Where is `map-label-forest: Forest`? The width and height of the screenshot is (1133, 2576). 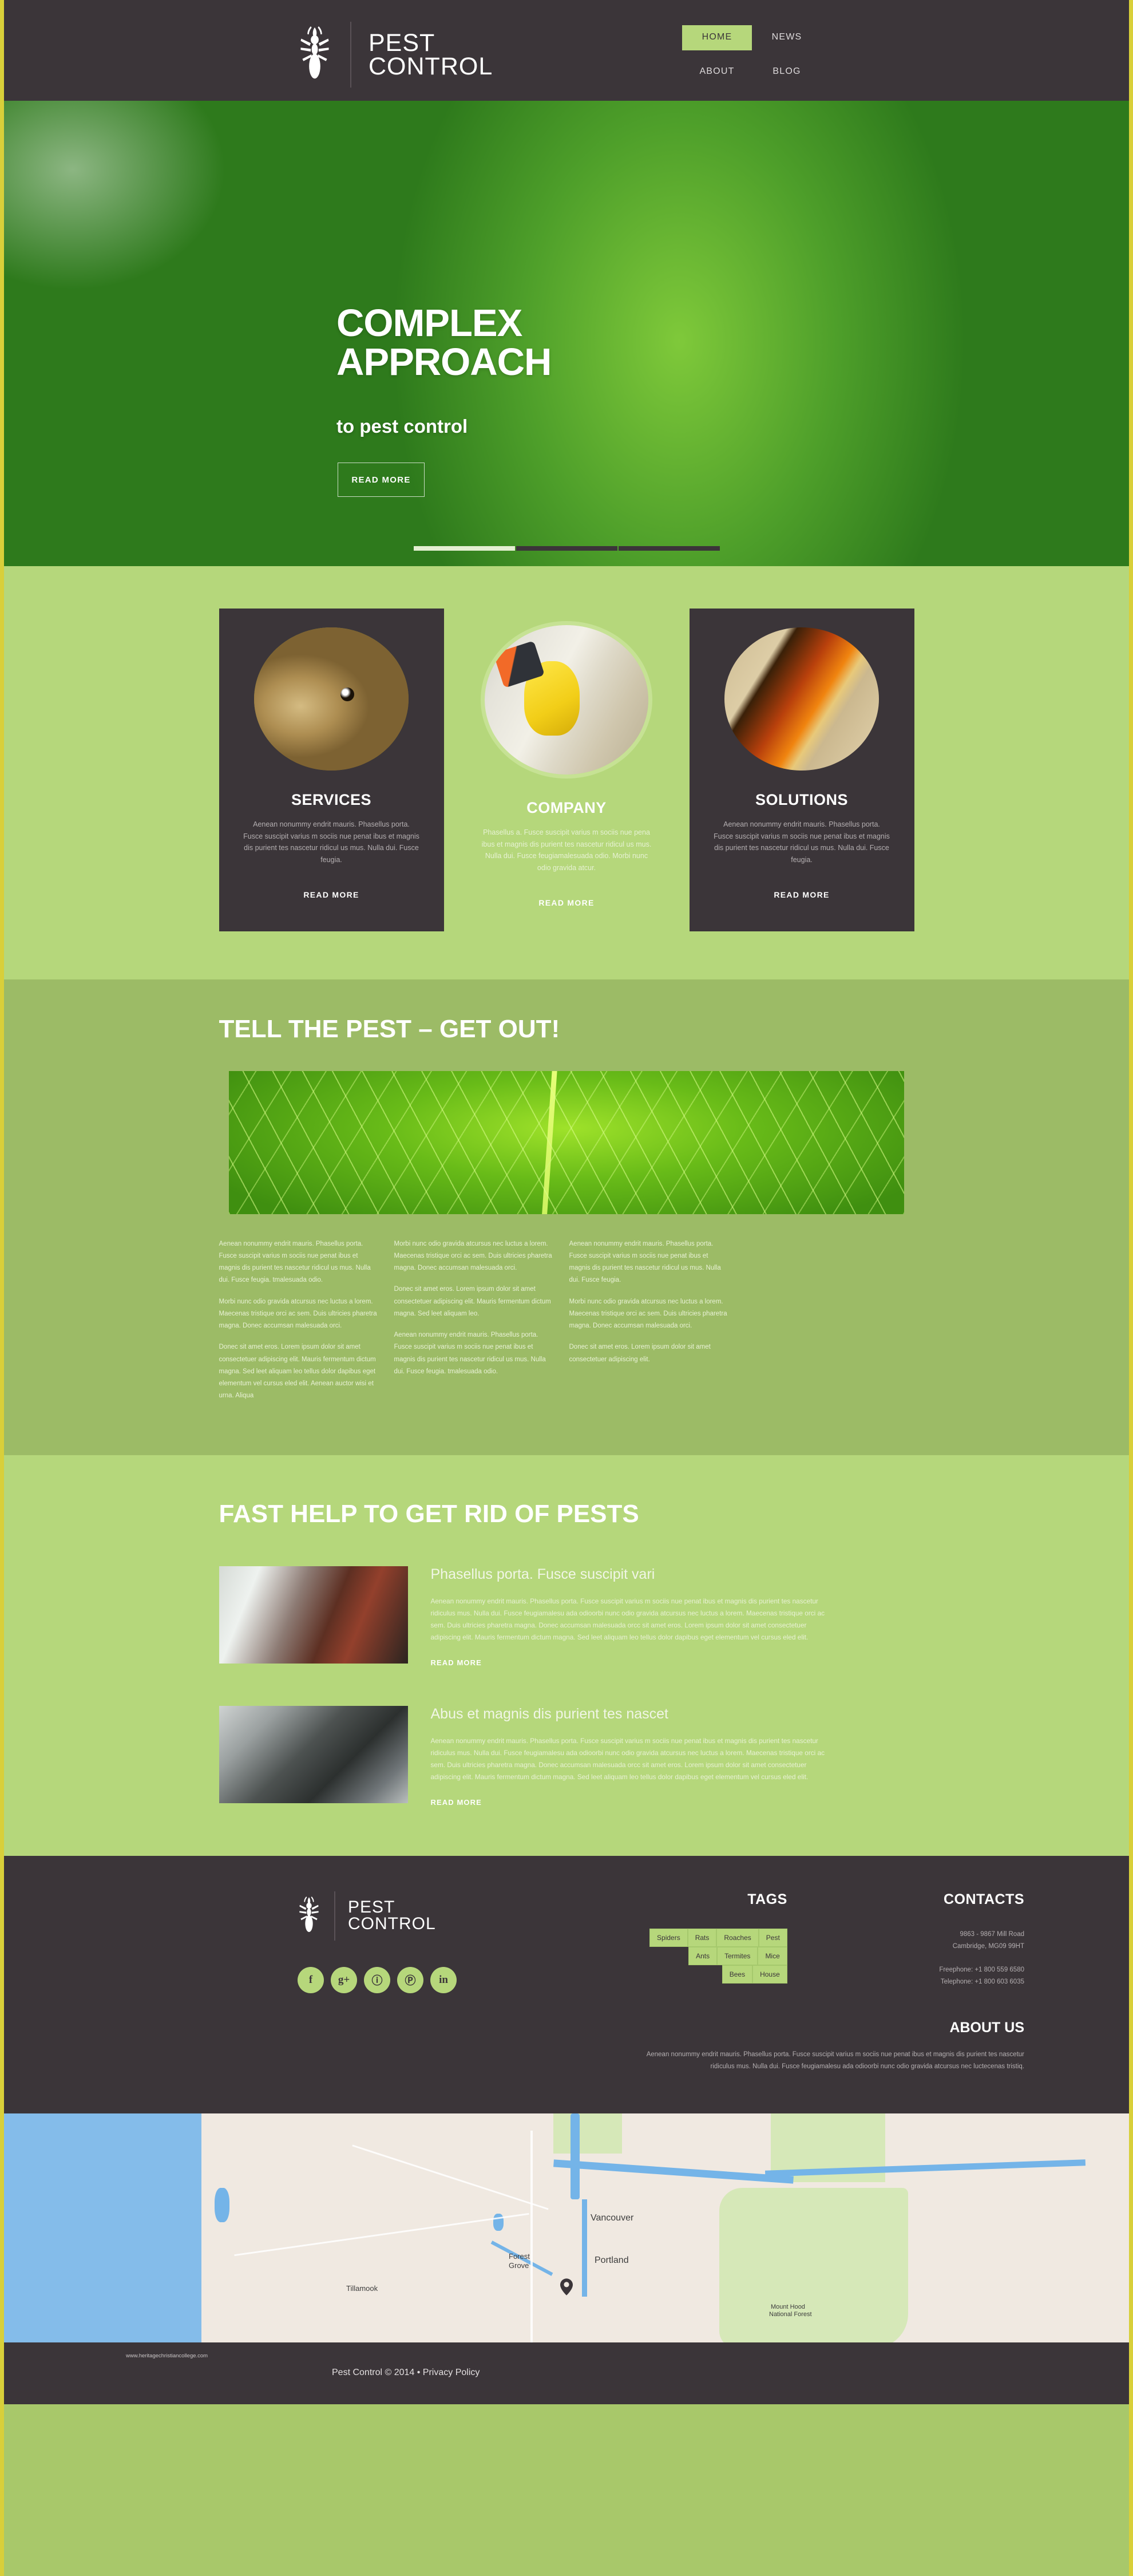
map-label-forest: Forest is located at coordinates (519, 2256).